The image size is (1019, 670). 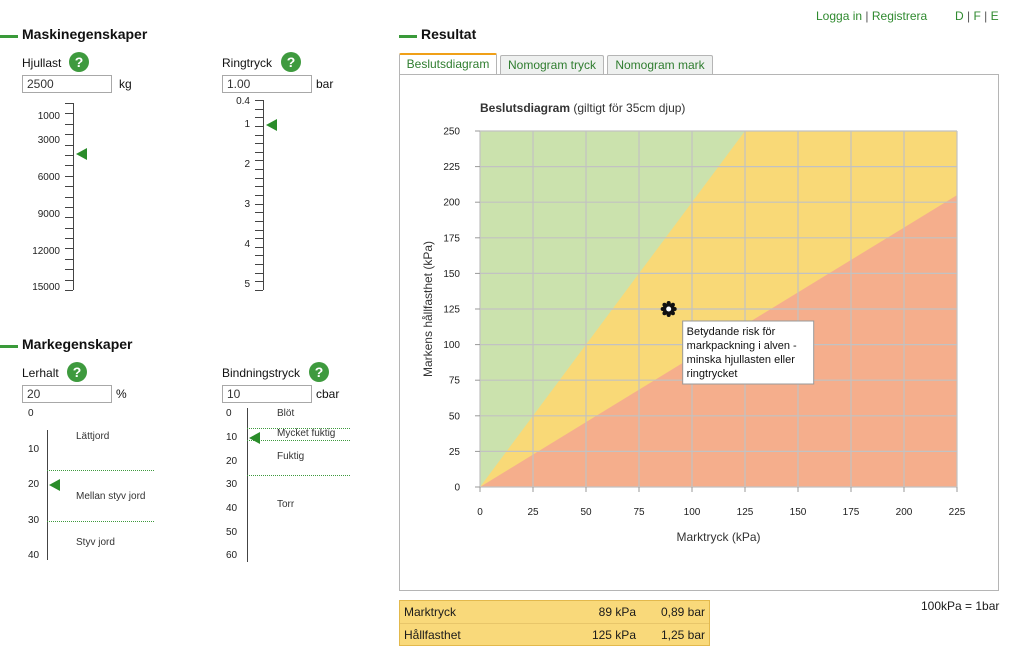 What do you see at coordinates (480, 512) in the screenshot?
I see `x-tick-label: 0` at bounding box center [480, 512].